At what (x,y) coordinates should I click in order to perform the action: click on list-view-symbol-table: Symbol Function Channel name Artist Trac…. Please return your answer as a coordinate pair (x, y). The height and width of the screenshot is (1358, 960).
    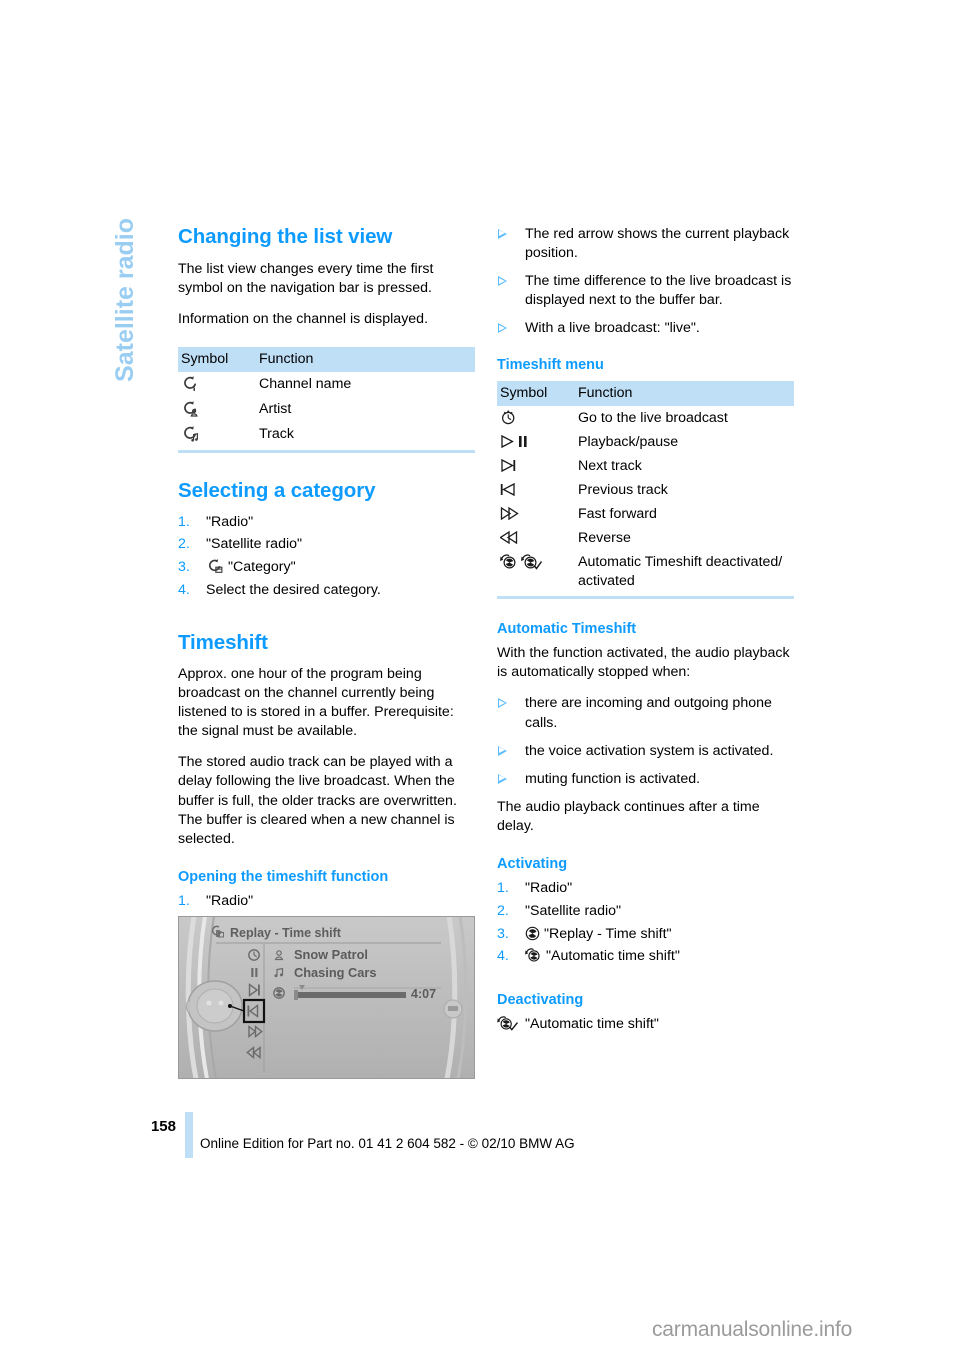
    Looking at the image, I should click on (326, 397).